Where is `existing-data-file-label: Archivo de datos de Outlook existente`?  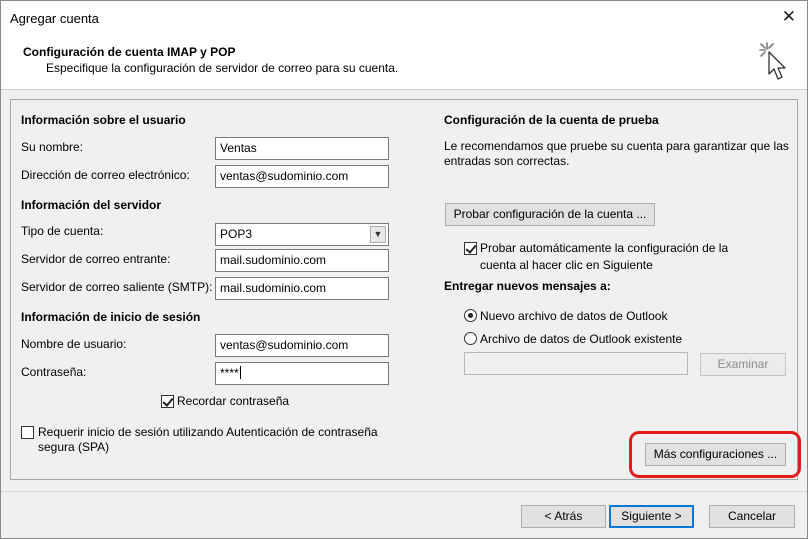 existing-data-file-label: Archivo de datos de Outlook existente is located at coordinates (581, 339).